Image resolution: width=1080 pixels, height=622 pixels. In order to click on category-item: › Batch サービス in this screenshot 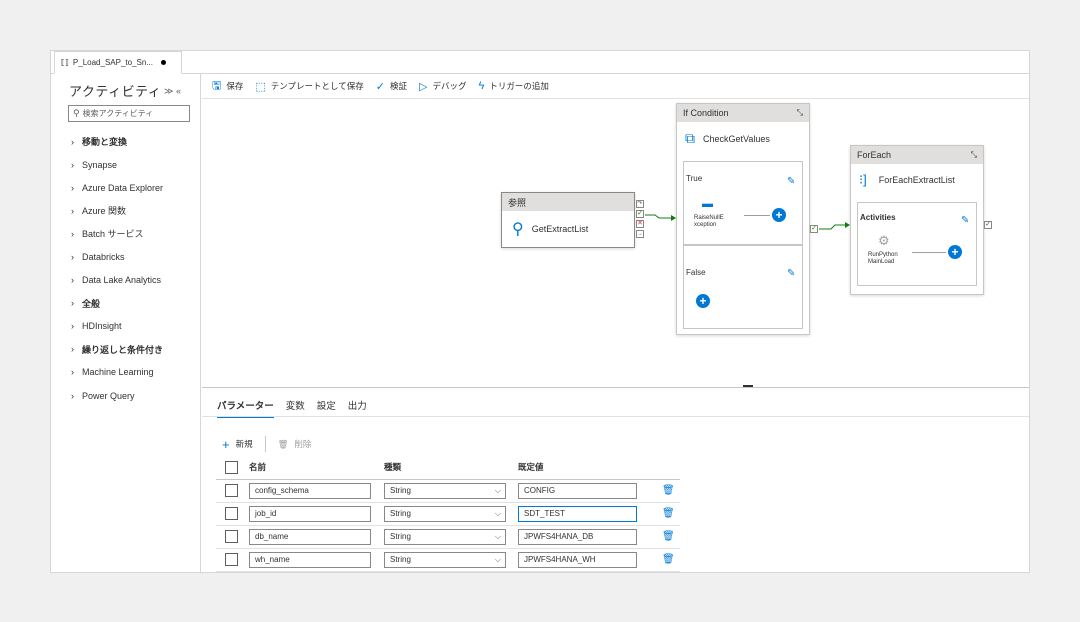, I will do `click(117, 233)`.